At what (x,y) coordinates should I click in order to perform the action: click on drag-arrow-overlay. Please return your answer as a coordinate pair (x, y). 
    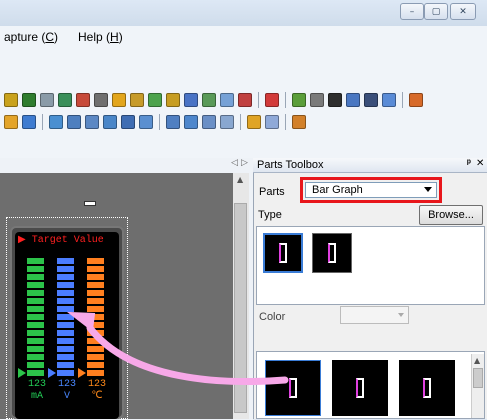
    Looking at the image, I should click on (177, 348).